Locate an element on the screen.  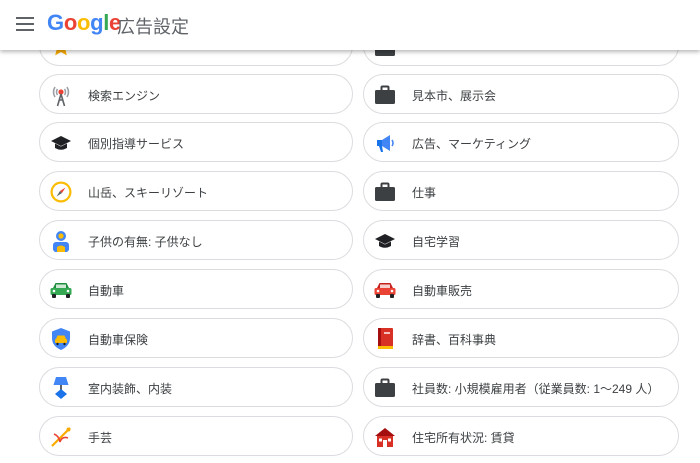
app-header: Google 広告設定 is located at coordinates (350, 25).